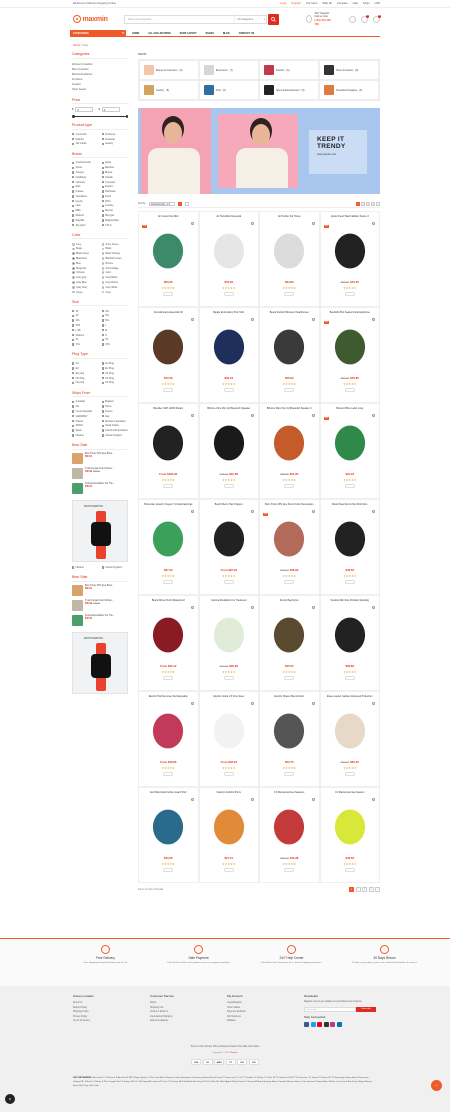 The width and height of the screenshot is (450, 1112). What do you see at coordinates (265, 1021) in the screenshot?
I see `footer-link: Affiliates` at bounding box center [265, 1021].